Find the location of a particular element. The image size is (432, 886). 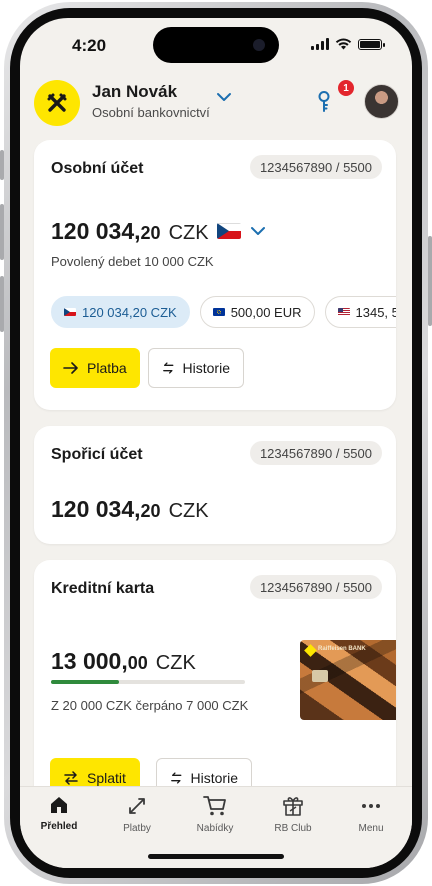

currency-chips: 120 034,20 CZK 500,00 EUR 1345, 58 USD is located at coordinates (223, 312).